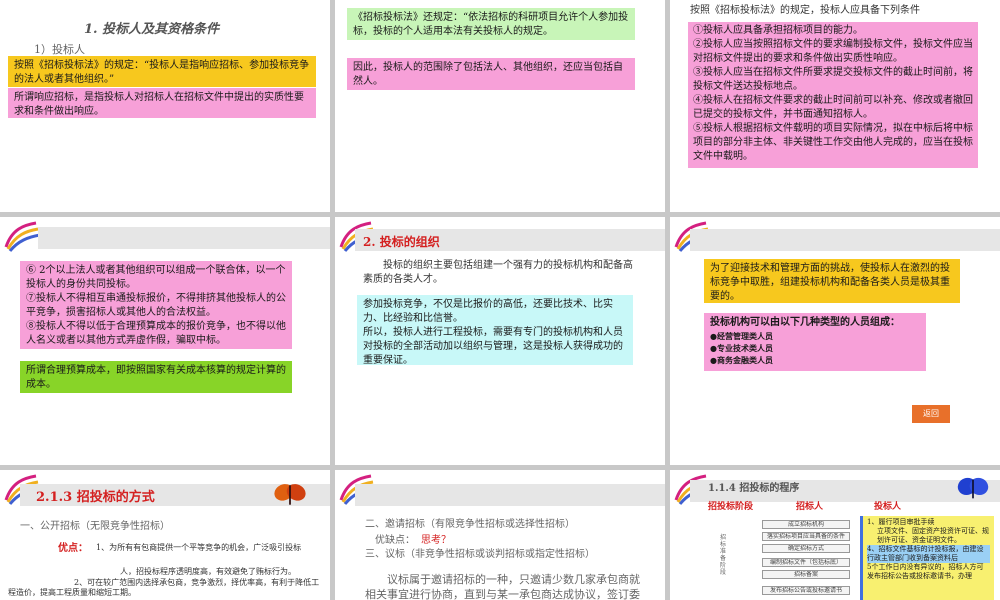 Image resolution: width=1000 pixels, height=600 pixels. Describe the element at coordinates (184, 238) in the screenshot. I see `slide-4-header-bar` at that location.